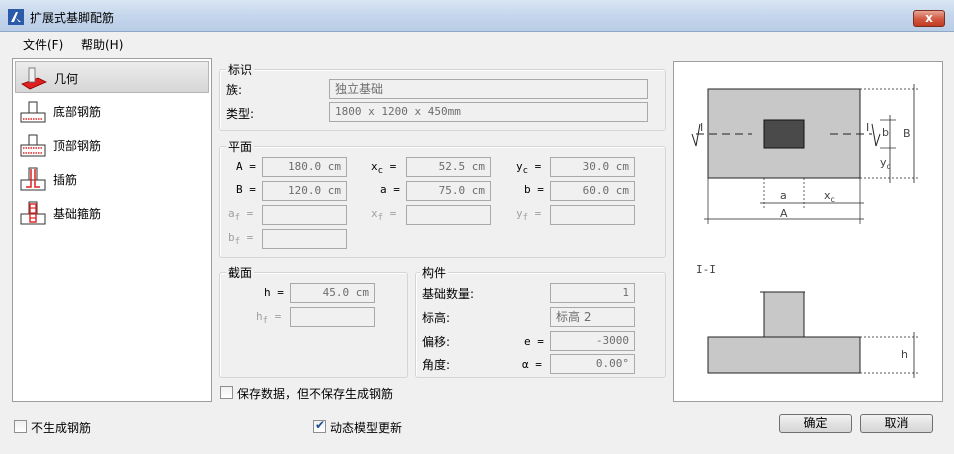  What do you see at coordinates (72, 18) in the screenshot?
I see `window-title: 扩展式基脚配筋` at bounding box center [72, 18].